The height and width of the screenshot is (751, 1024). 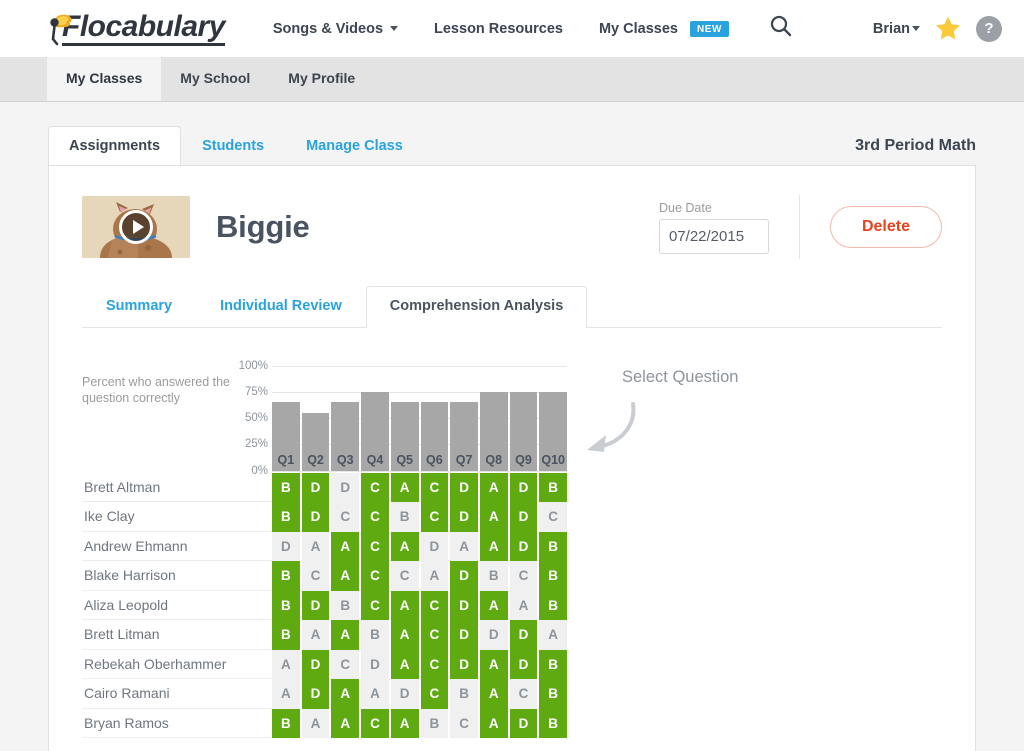 What do you see at coordinates (553, 431) in the screenshot?
I see `chart-bar-q10: Q10` at bounding box center [553, 431].